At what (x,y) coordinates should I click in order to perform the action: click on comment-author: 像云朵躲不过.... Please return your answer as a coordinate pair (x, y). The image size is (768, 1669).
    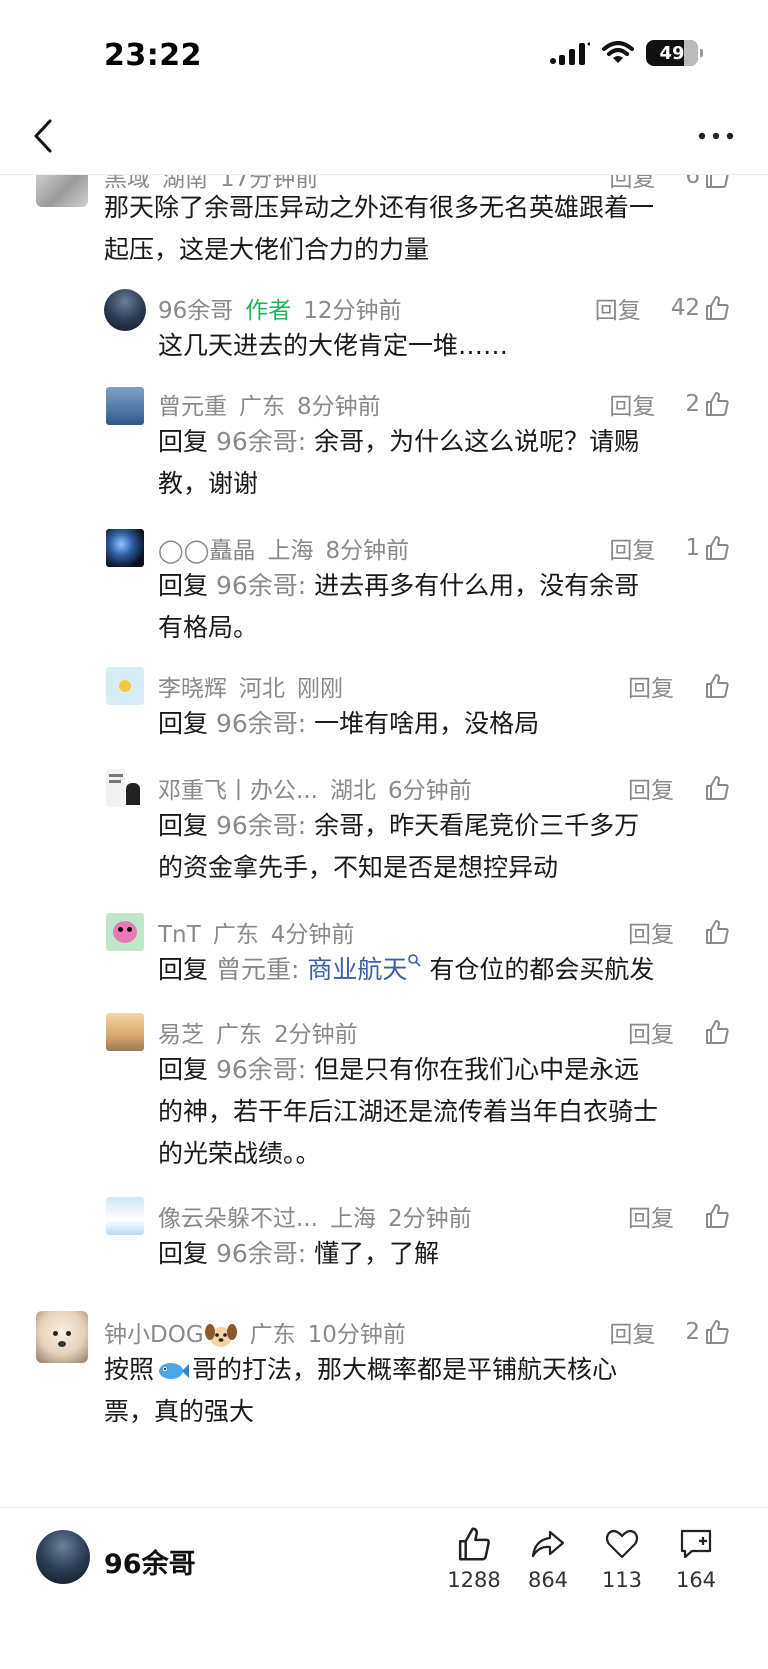
    Looking at the image, I should click on (238, 1219).